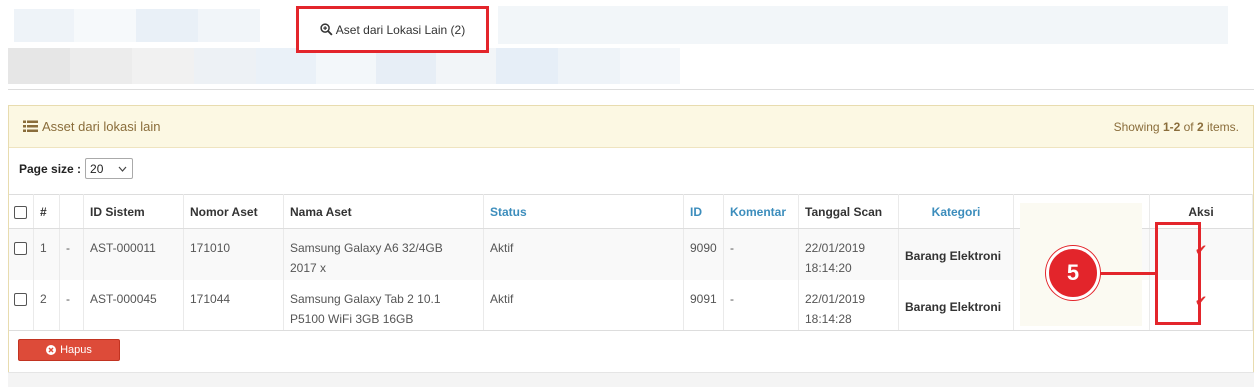  I want to click on page-size-control: Page size : 20, so click(76, 168).